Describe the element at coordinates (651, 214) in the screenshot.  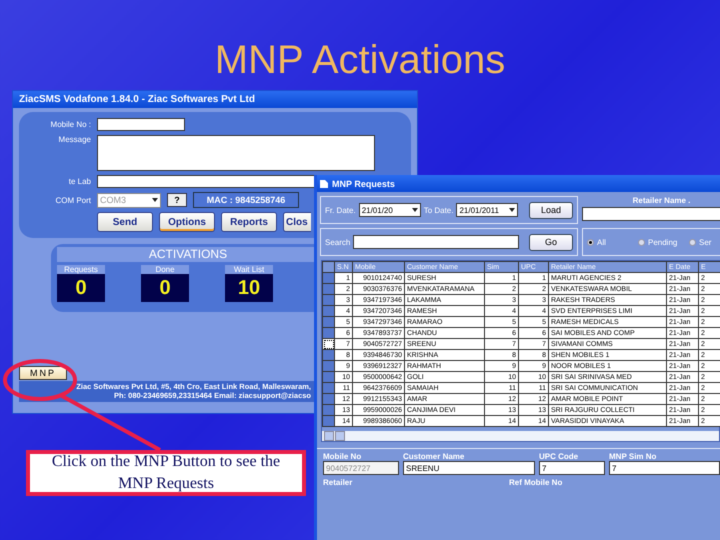
I see `retailer-field` at that location.